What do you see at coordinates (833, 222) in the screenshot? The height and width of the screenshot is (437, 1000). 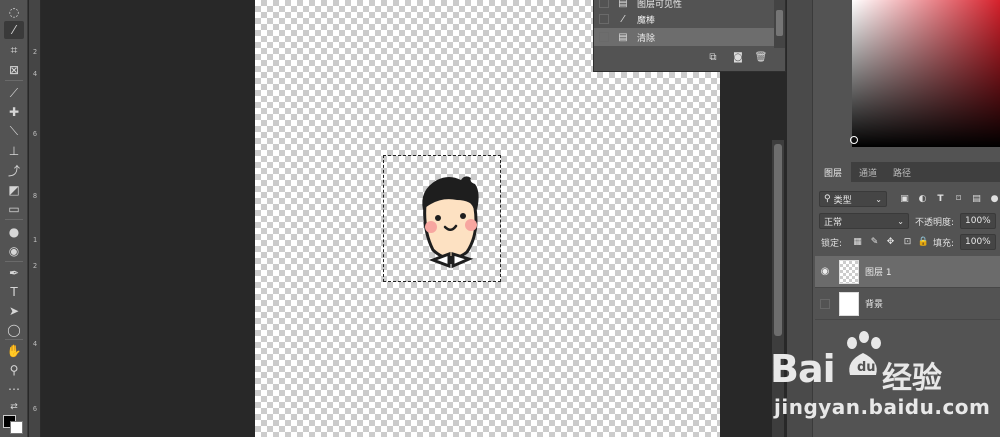 I see `blend-mode-value: 正常` at bounding box center [833, 222].